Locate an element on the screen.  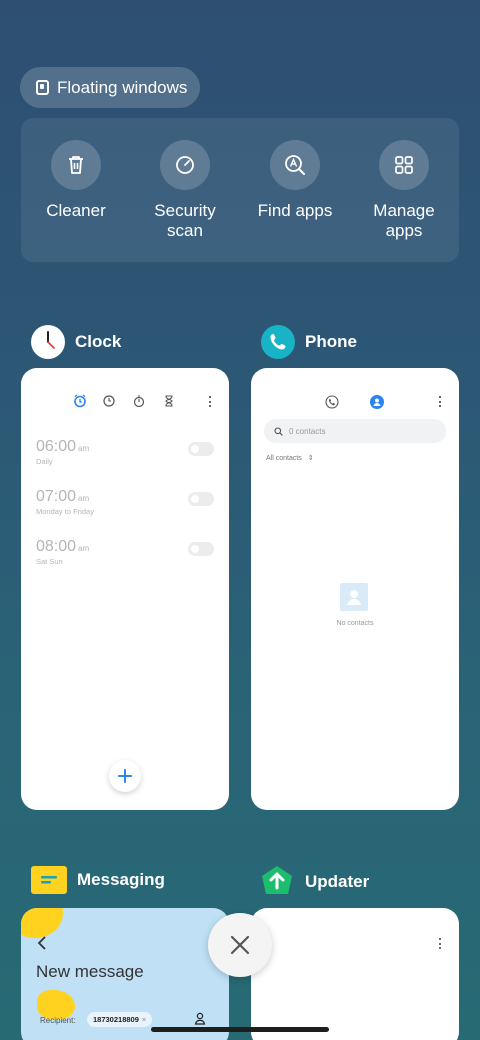
alarm-row: 08:00 am Sat Sun is located at coordinates (125, 552).